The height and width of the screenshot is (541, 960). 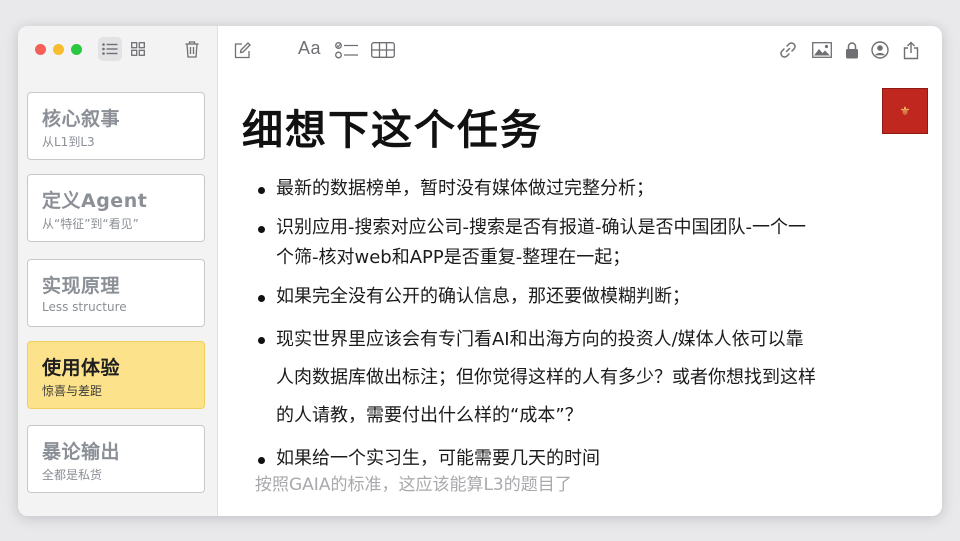 I want to click on note-card-core-narrative: 核心叙事 从L1到L3, so click(x=116, y=126).